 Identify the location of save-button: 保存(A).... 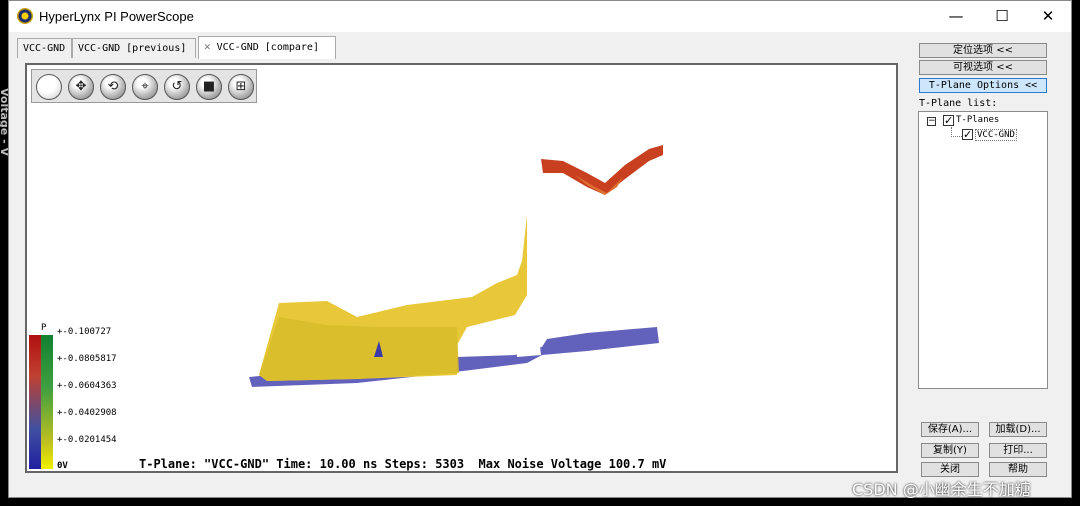
(950, 429).